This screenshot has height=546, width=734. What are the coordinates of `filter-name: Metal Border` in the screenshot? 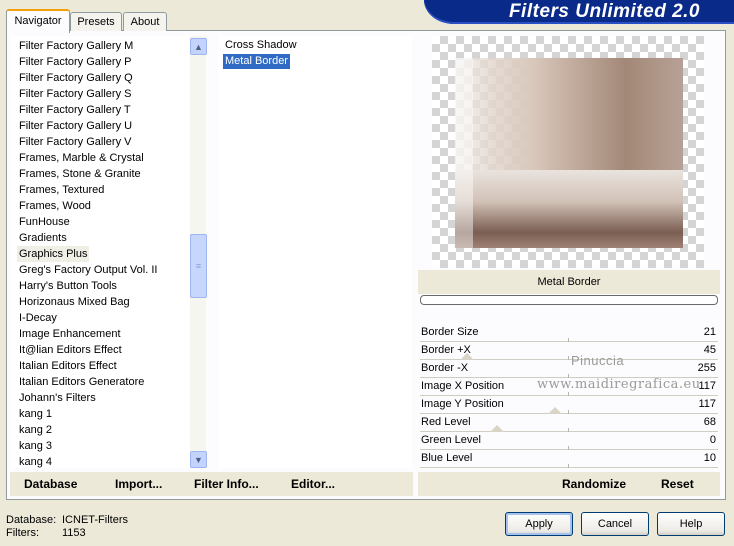 It's located at (569, 282).